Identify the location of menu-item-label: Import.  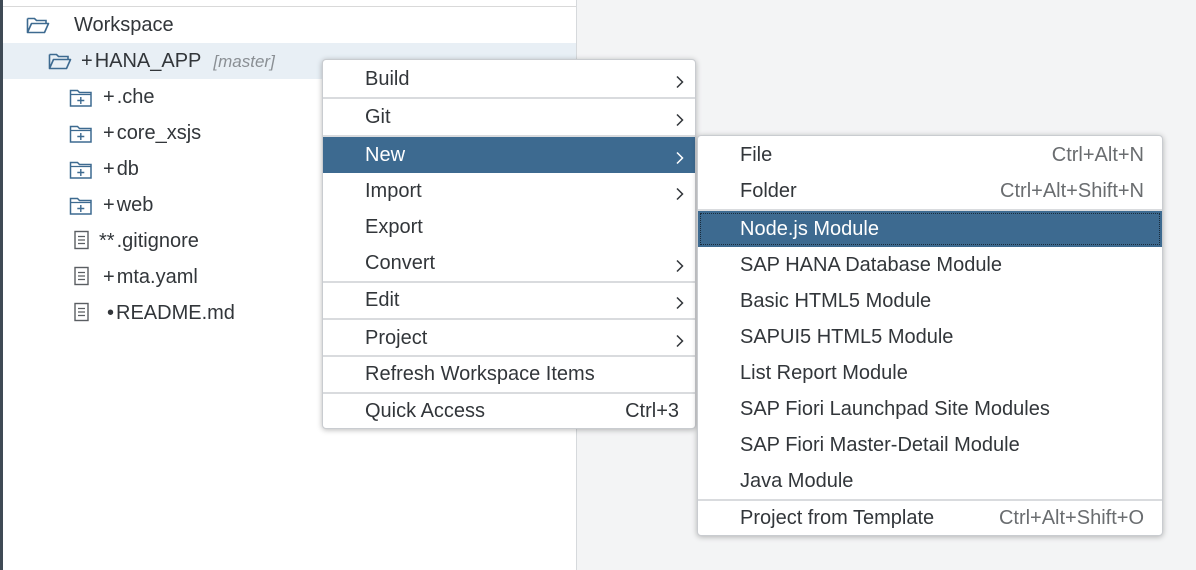
(393, 190).